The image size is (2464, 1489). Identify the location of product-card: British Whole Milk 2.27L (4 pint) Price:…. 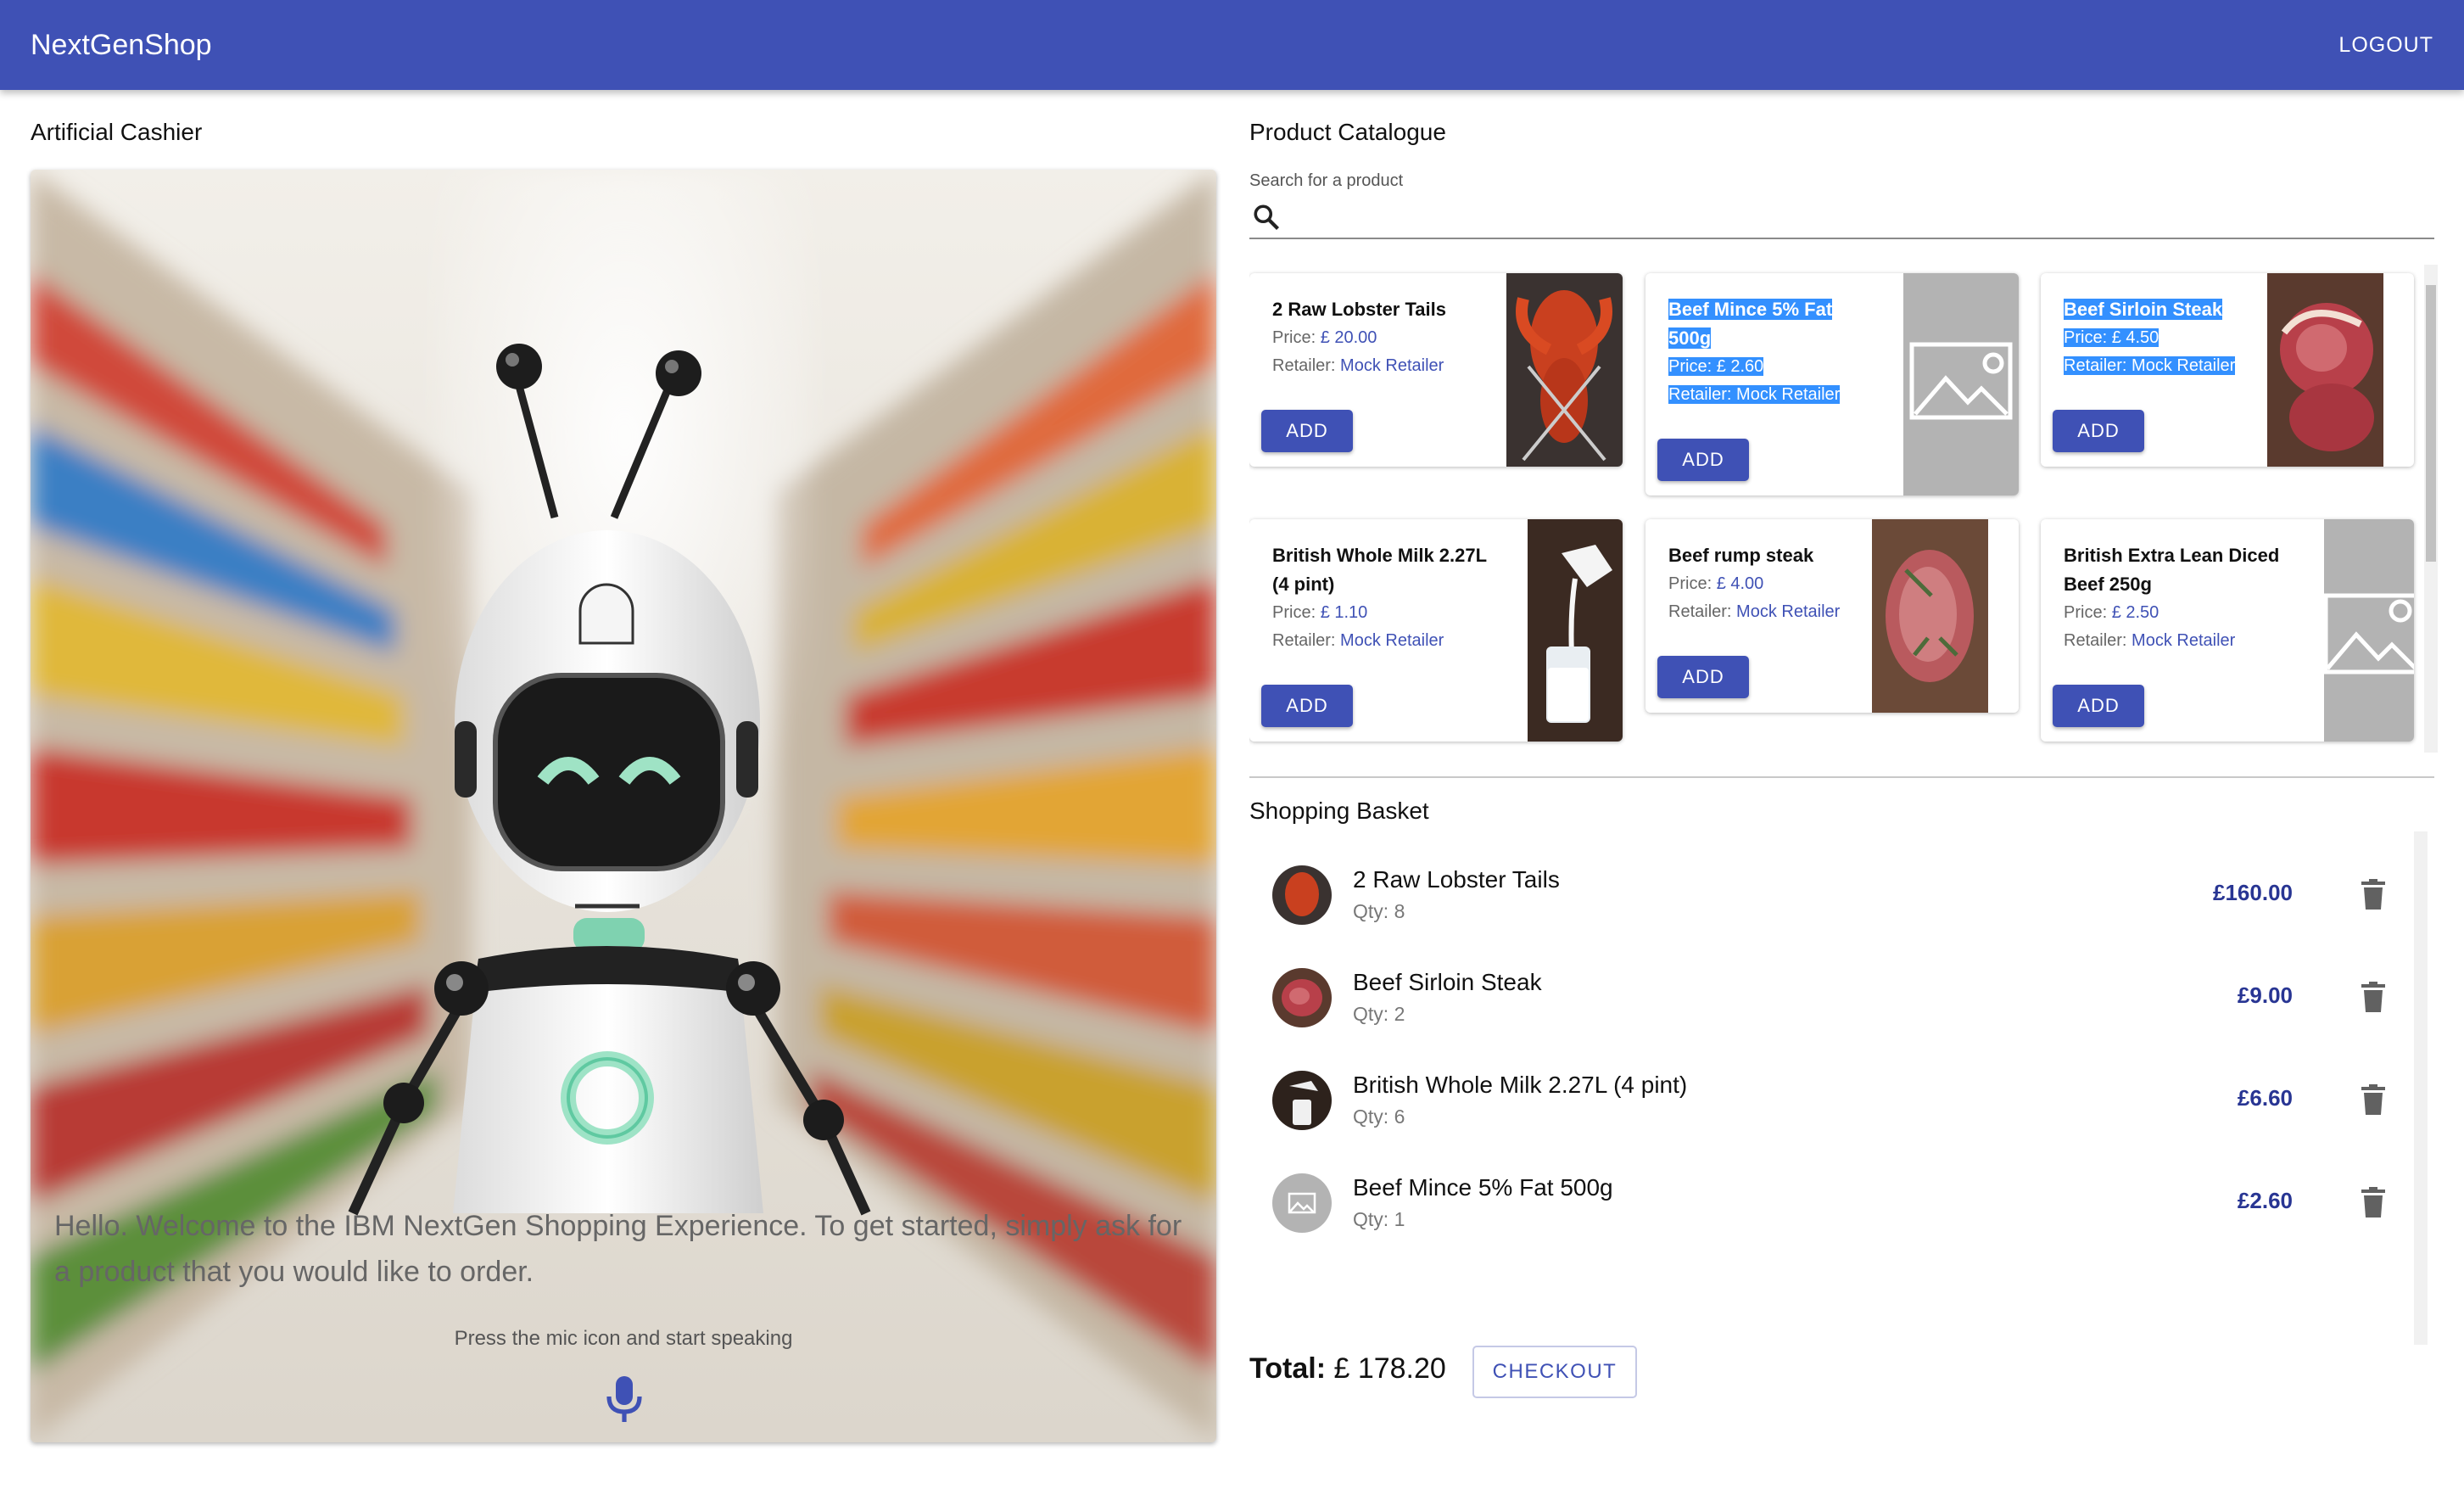
(1436, 630).